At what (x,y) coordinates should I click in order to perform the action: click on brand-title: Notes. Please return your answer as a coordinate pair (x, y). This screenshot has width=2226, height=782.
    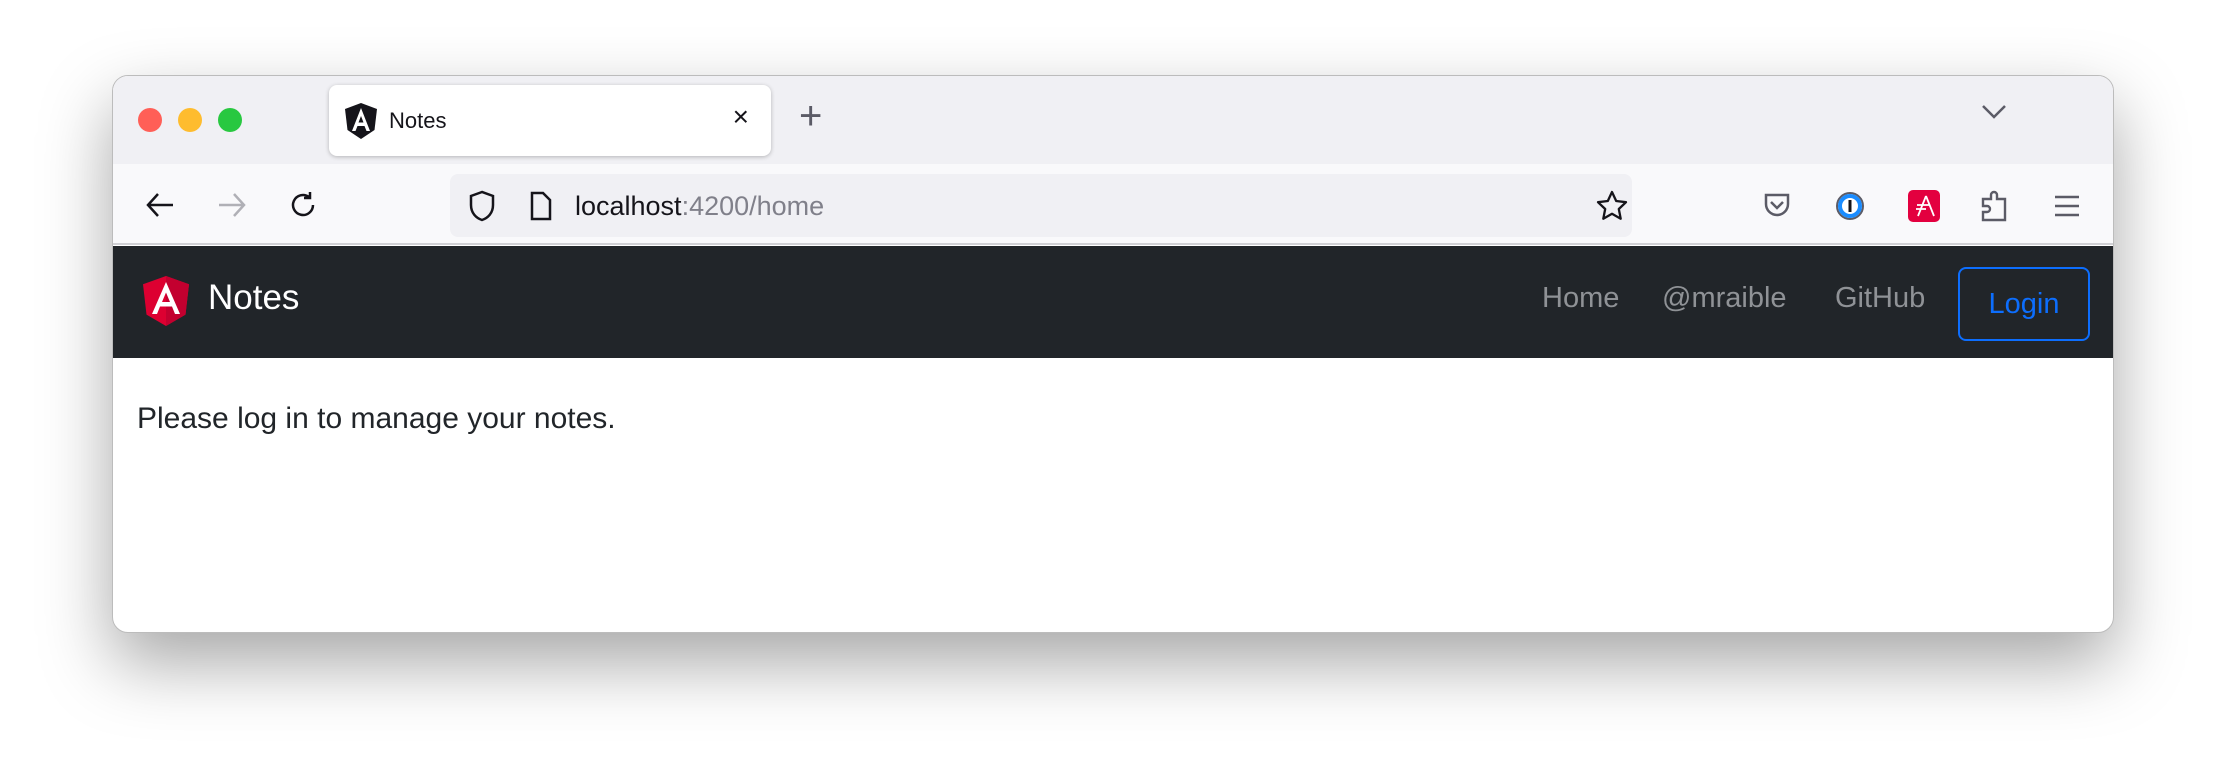
    Looking at the image, I should click on (253, 298).